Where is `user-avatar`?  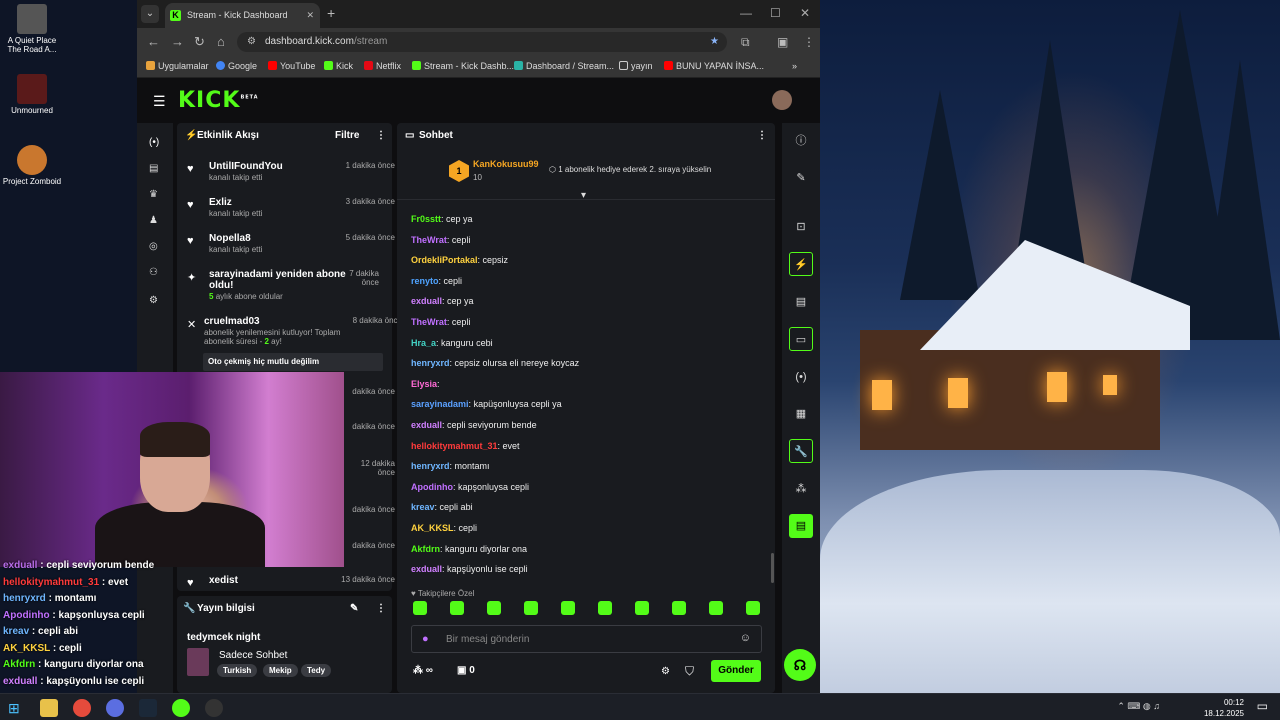
user-avatar is located at coordinates (782, 100).